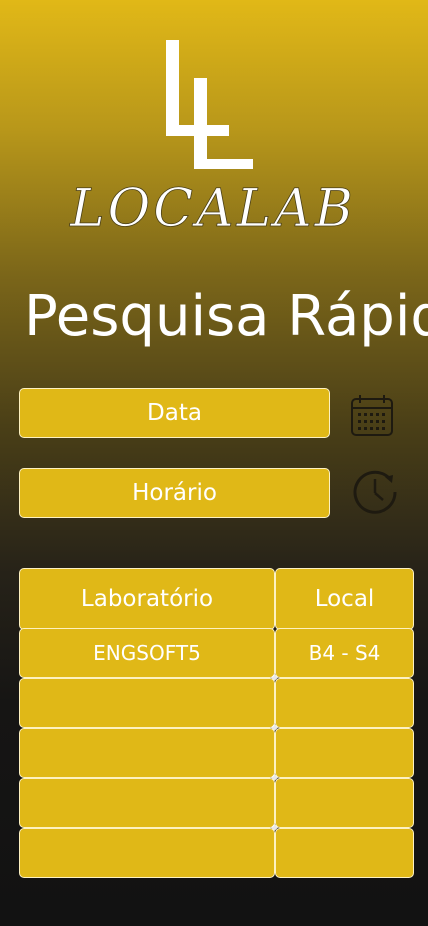 Image resolution: width=428 pixels, height=926 pixels. I want to click on calendar-icon, so click(372, 416).